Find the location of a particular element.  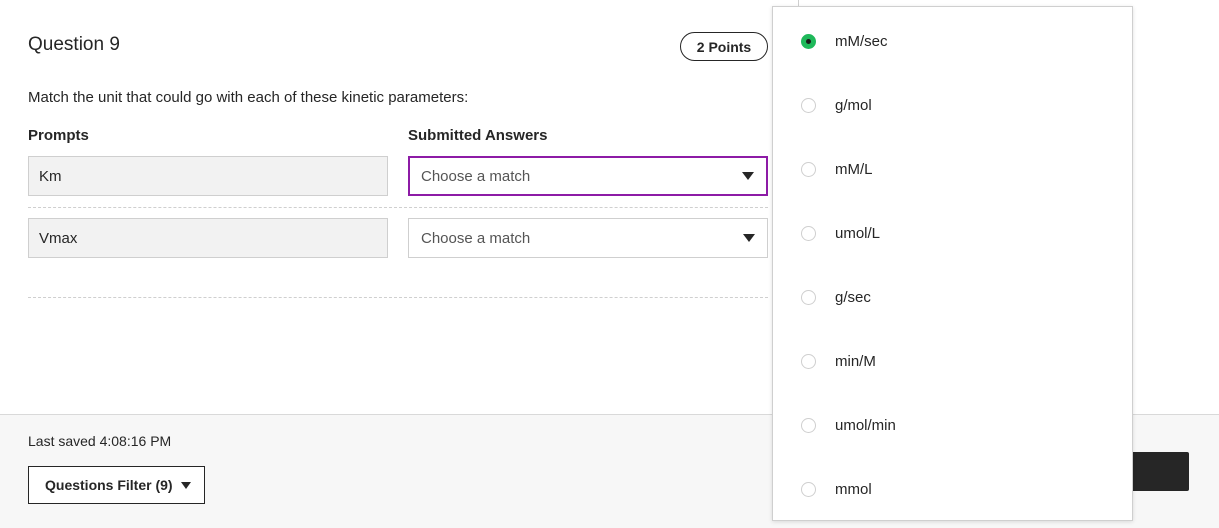

last-saved-status: Last saved 4:08:16 PM is located at coordinates (100, 441).